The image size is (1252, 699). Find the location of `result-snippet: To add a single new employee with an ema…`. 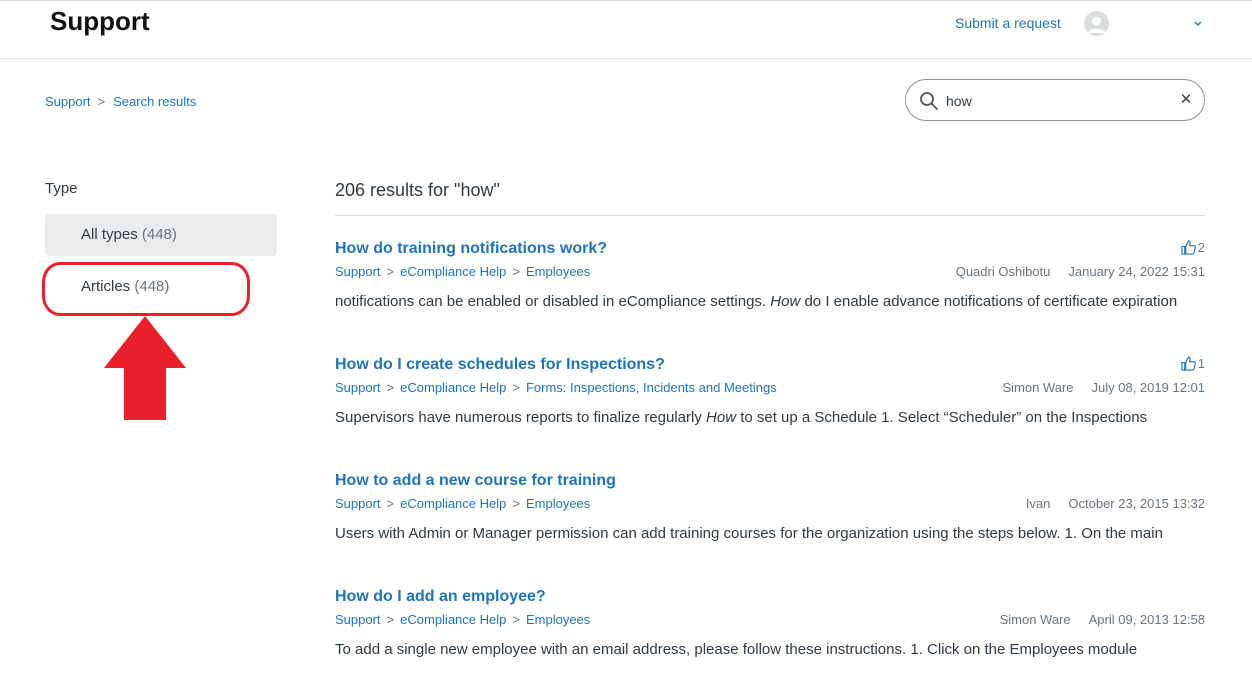

result-snippet: To add a single new employee with an ema… is located at coordinates (736, 649).